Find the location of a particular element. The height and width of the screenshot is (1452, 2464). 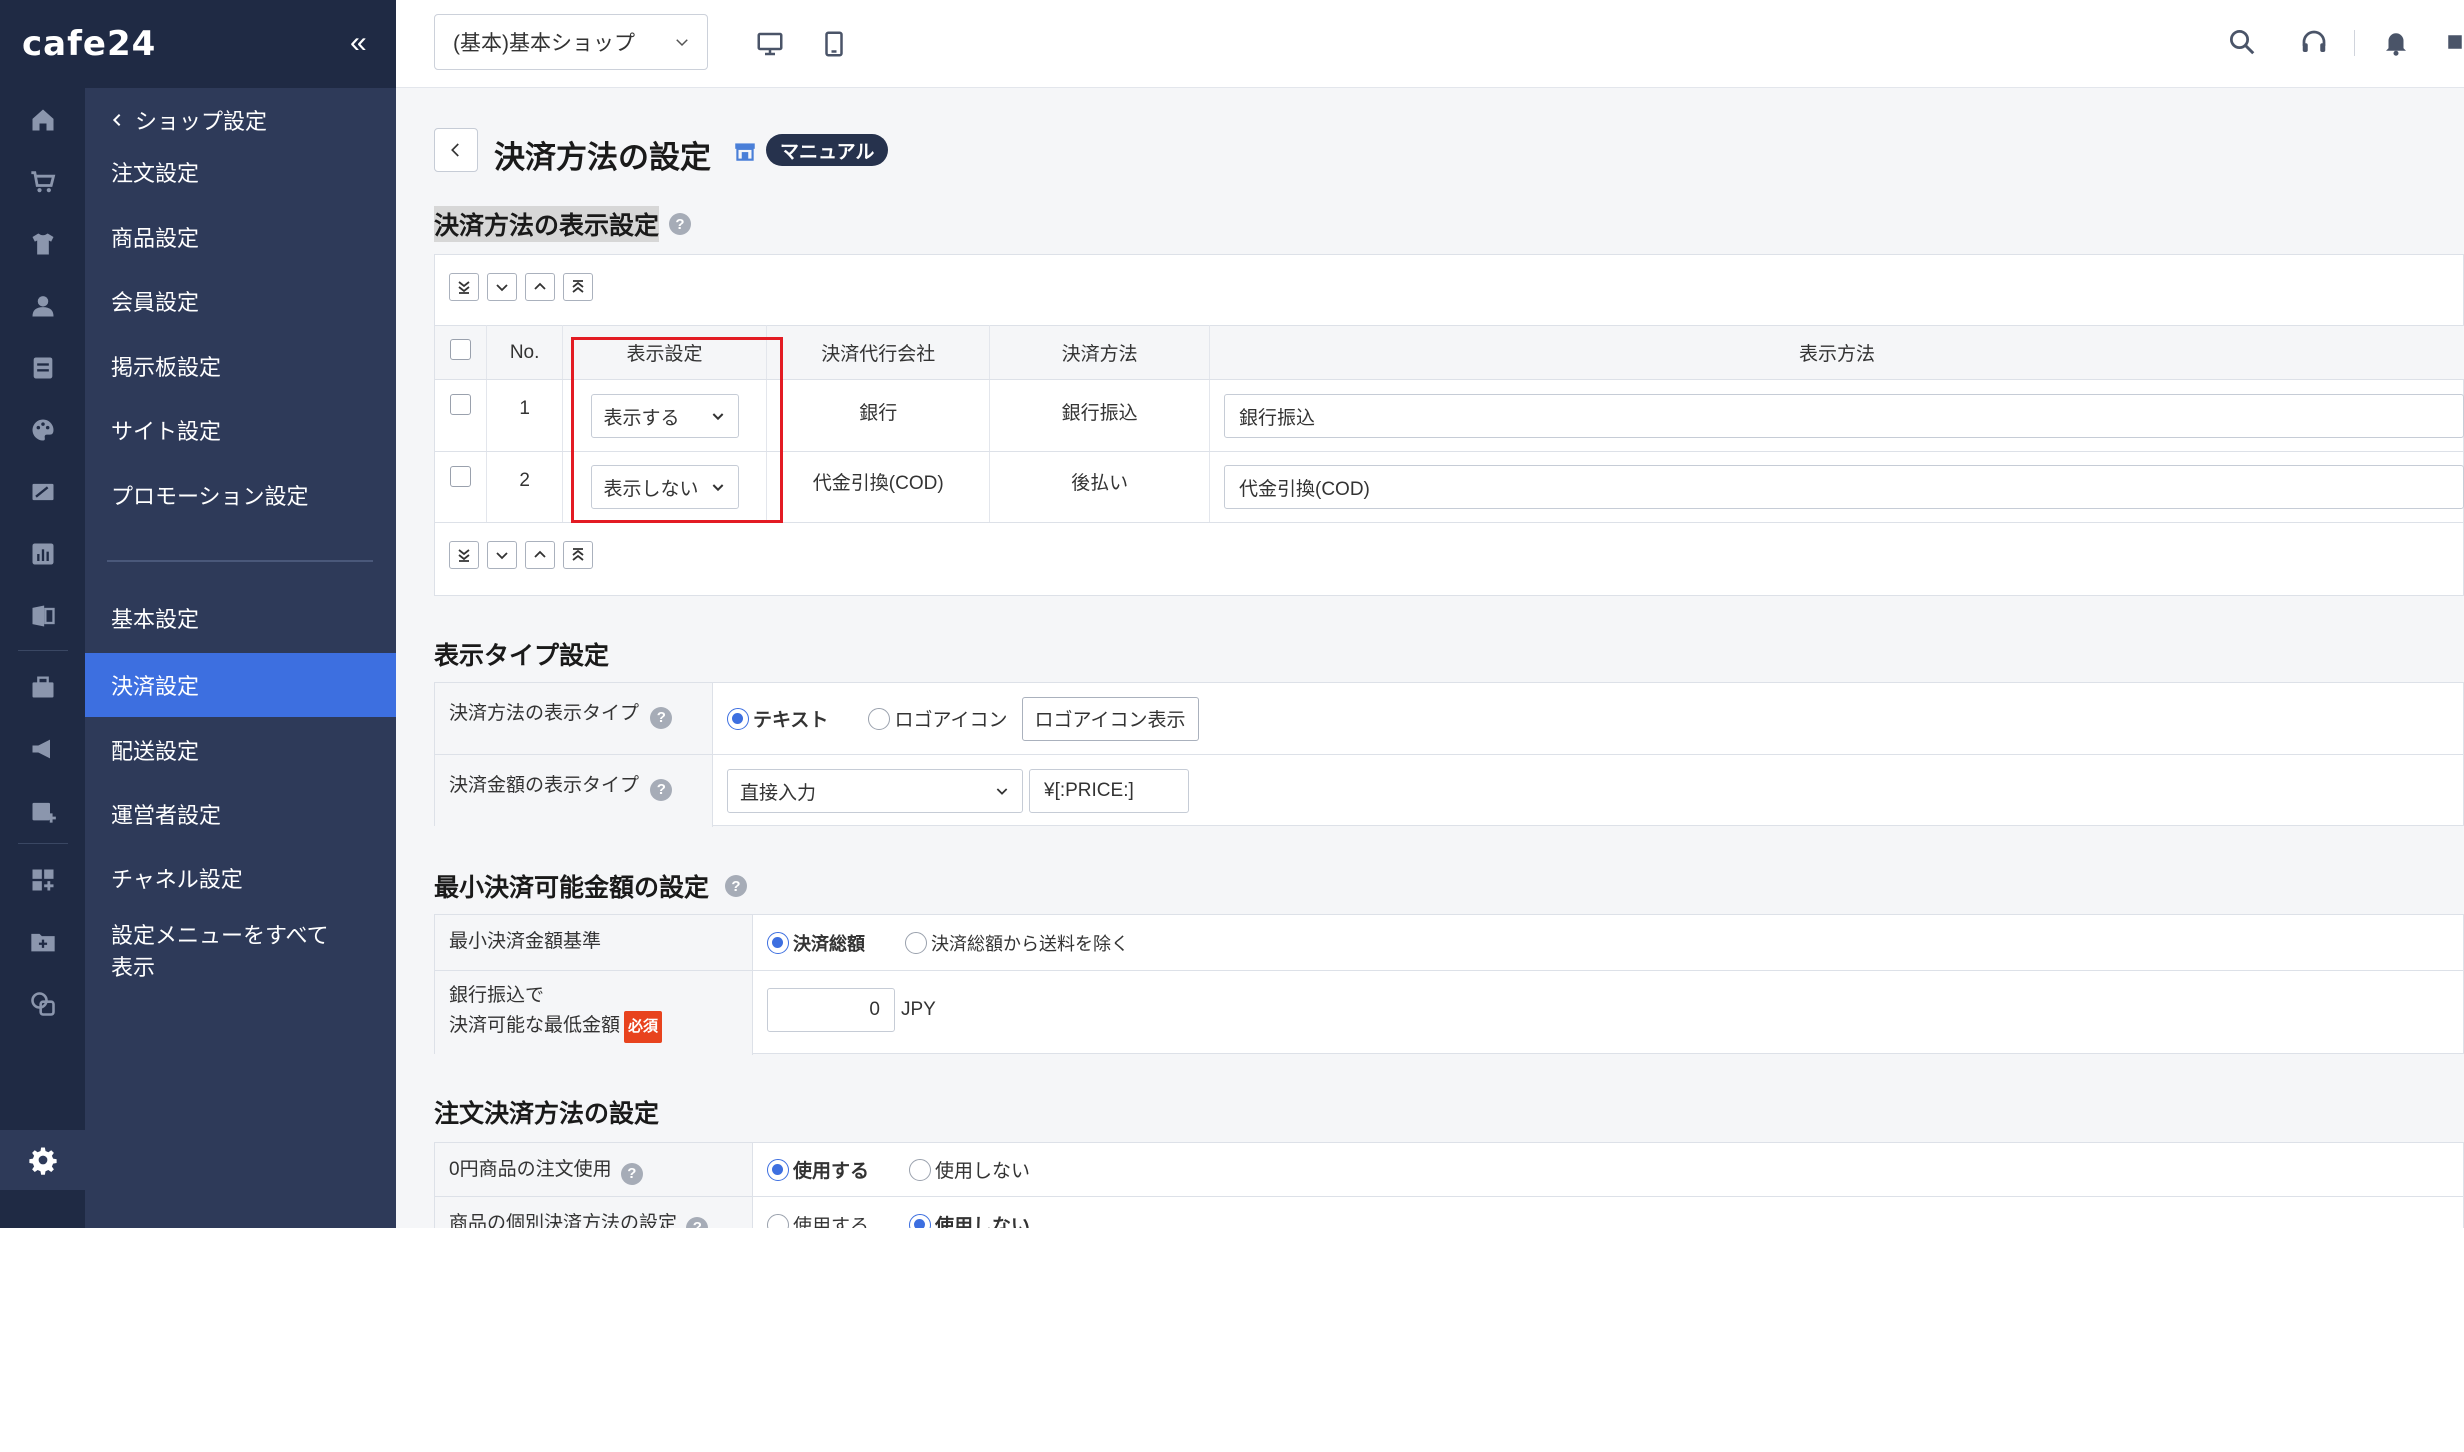

chevron-left-icon is located at coordinates (116, 120).